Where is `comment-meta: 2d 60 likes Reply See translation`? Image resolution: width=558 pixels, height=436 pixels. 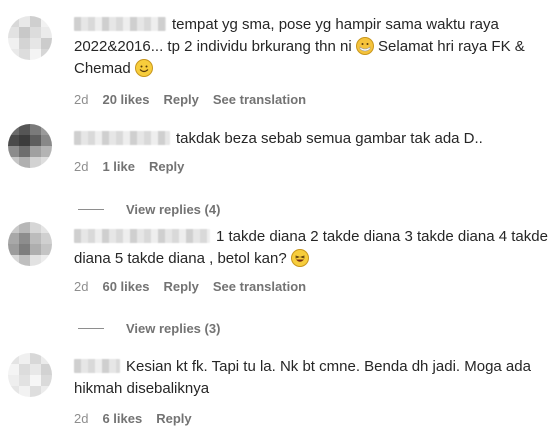
comment-meta: 2d 60 likes Reply See translation is located at coordinates (190, 286).